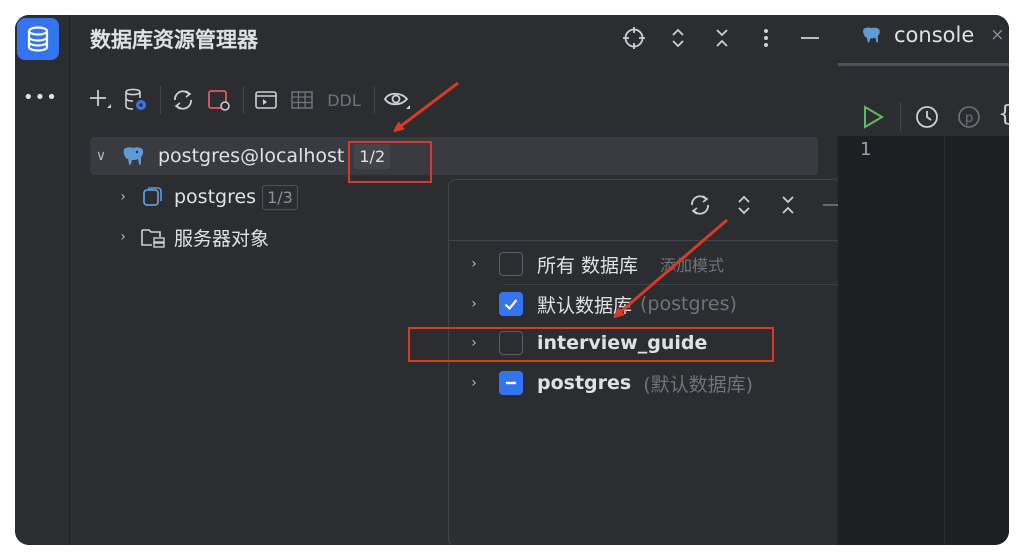  What do you see at coordinates (672, 266) in the screenshot?
I see `annotation-arrow-to-interview-guide` at bounding box center [672, 266].